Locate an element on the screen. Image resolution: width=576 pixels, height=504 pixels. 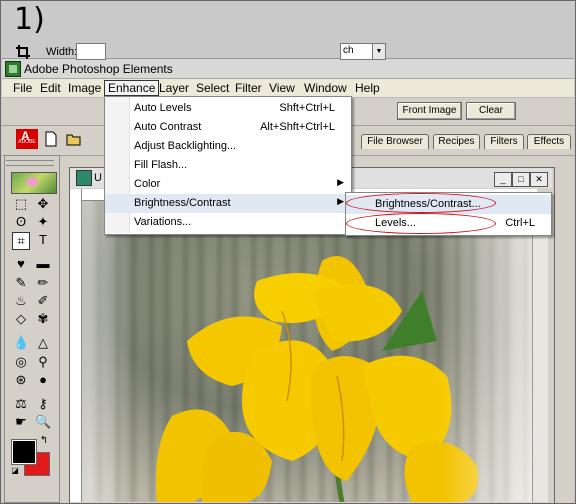
submenu-item-shortcut: Ctrl+L is located at coordinates (520, 223).